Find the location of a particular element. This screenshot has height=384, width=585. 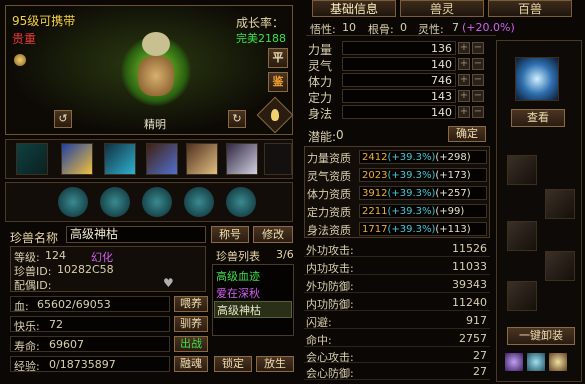

ping-button: 平 is located at coordinates (278, 58).